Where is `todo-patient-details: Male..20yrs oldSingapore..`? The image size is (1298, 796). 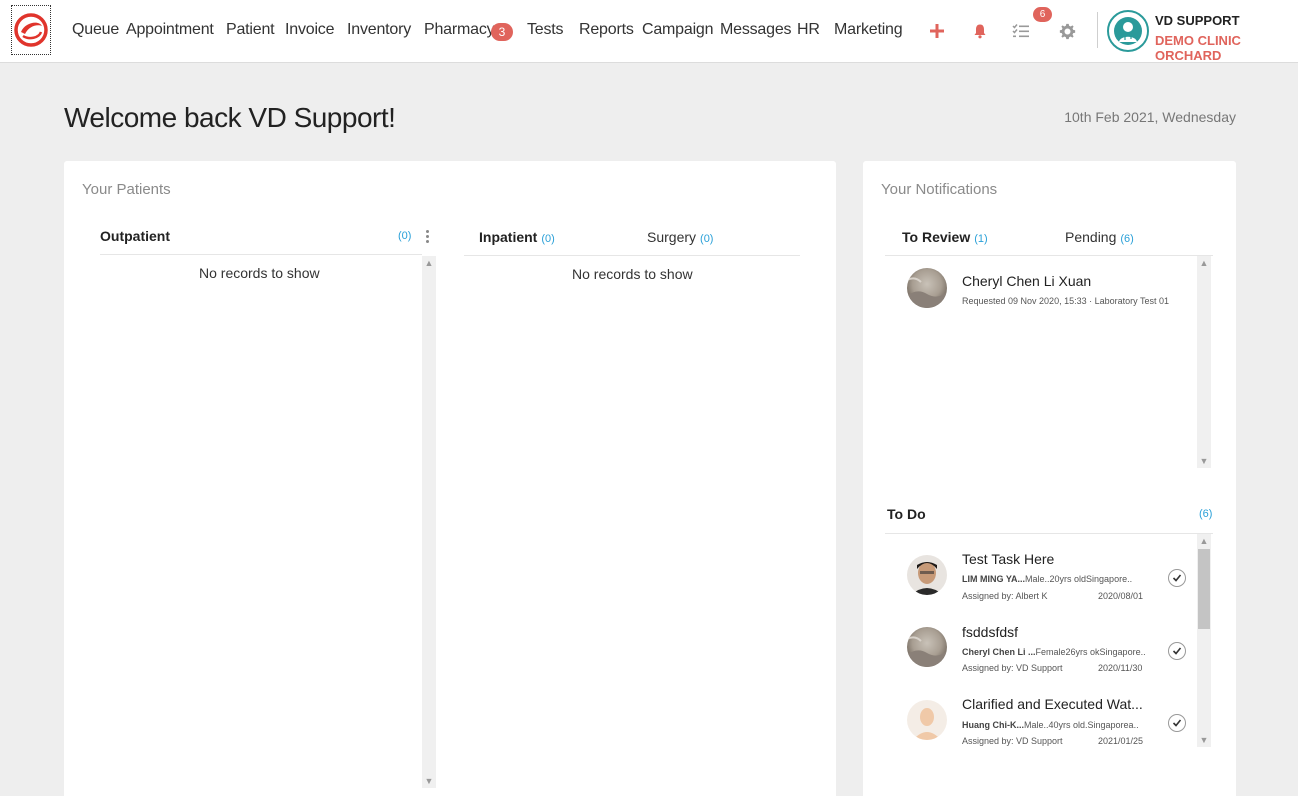 todo-patient-details: Male..20yrs oldSingapore.. is located at coordinates (1079, 579).